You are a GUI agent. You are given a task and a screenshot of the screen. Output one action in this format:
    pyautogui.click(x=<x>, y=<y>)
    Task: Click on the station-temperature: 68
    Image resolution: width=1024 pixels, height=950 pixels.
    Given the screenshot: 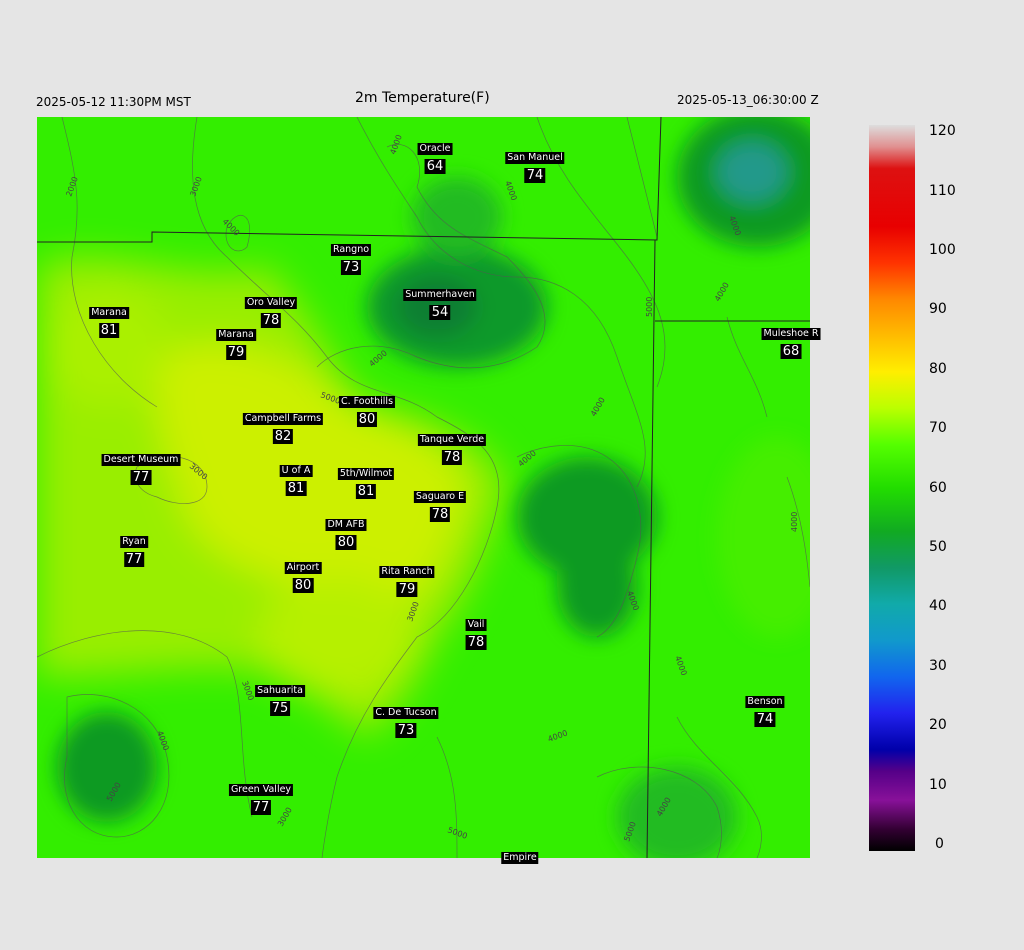 What is the action you would take?
    pyautogui.click(x=791, y=351)
    